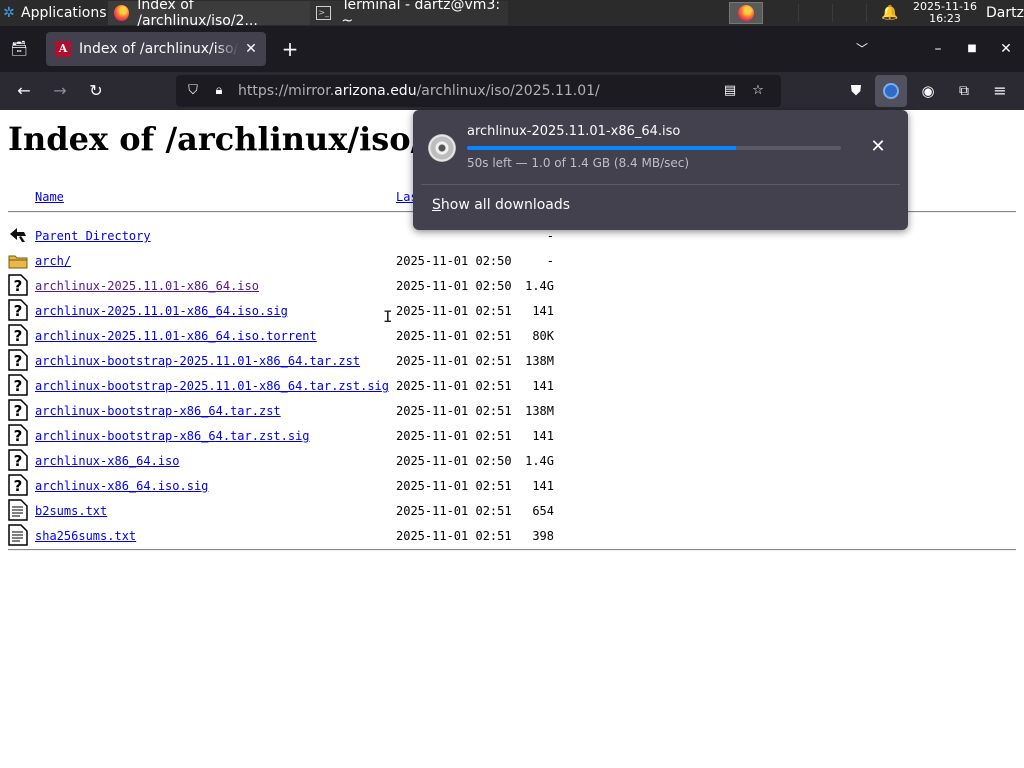 The height and width of the screenshot is (768, 1024). I want to click on file-link: archlinux-x86_64.iso.sig, so click(121, 486).